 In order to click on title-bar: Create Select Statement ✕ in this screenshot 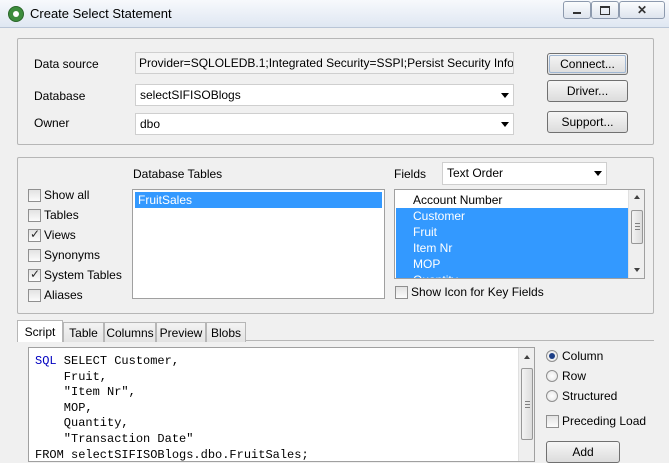, I will do `click(334, 14)`.